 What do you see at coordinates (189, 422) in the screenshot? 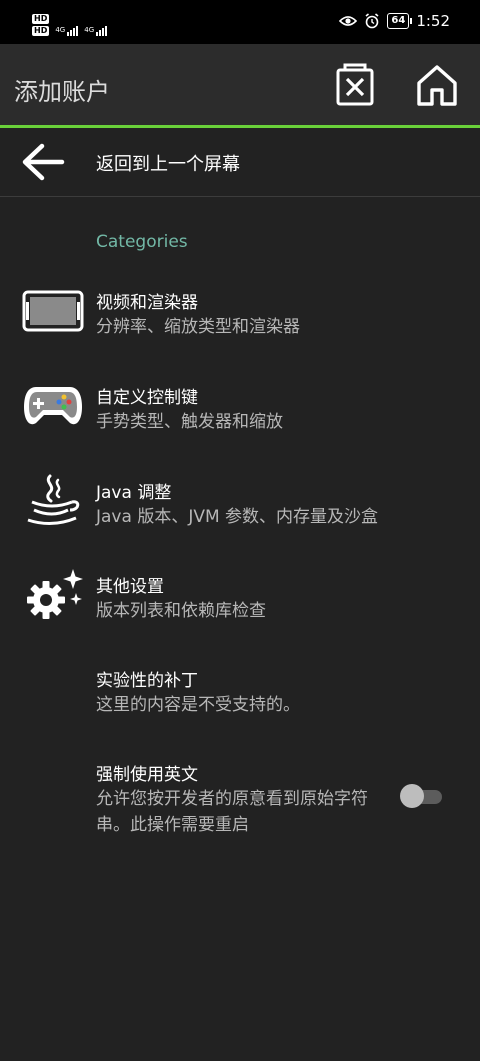
I see `pref-summary: 手势类型、触发器和缩放` at bounding box center [189, 422].